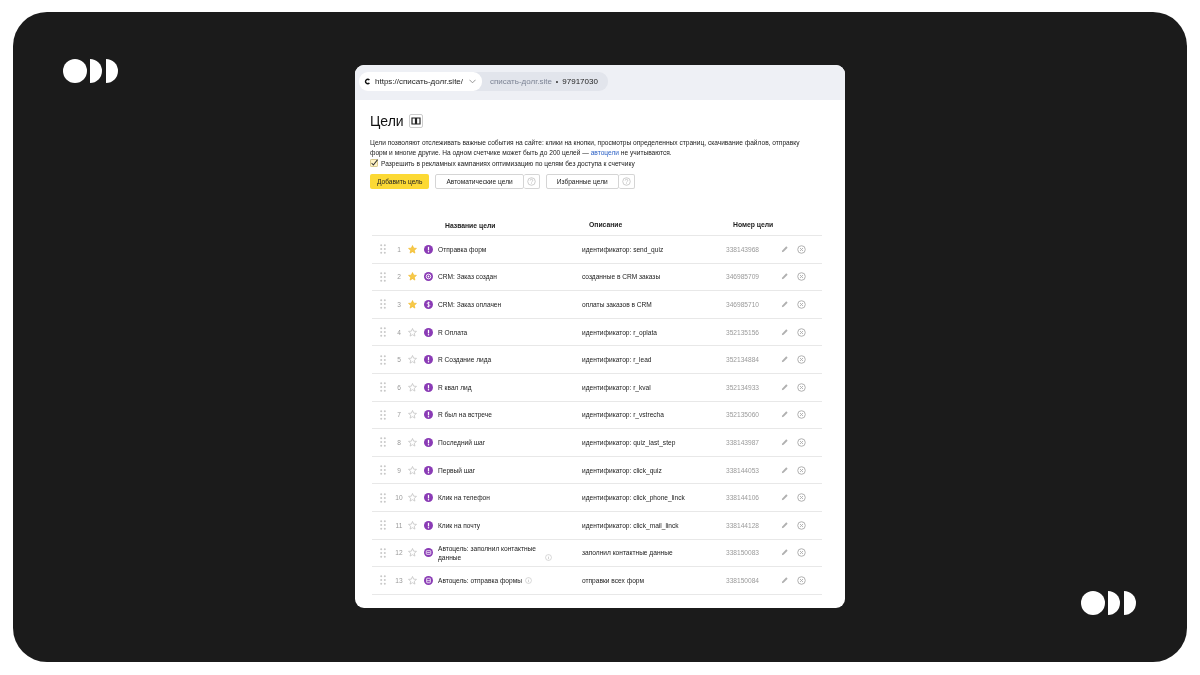 Image resolution: width=1200 pixels, height=675 pixels. What do you see at coordinates (367, 81) in the screenshot?
I see `counter-logo-icon` at bounding box center [367, 81].